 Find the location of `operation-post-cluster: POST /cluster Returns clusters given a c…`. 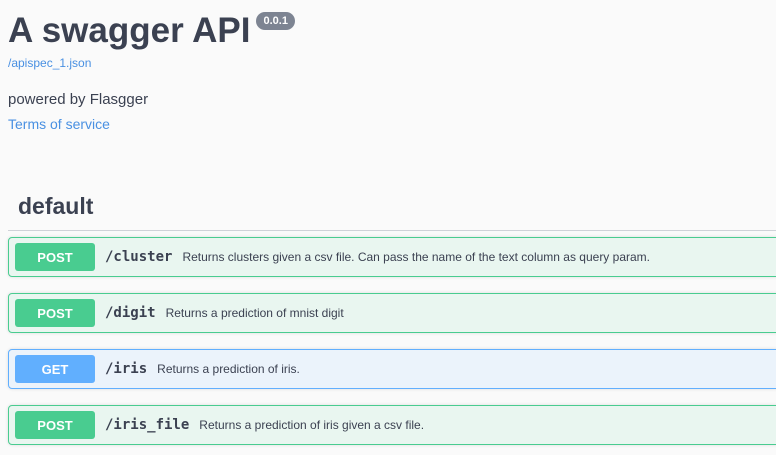

operation-post-cluster: POST /cluster Returns clusters given a c… is located at coordinates (392, 257).